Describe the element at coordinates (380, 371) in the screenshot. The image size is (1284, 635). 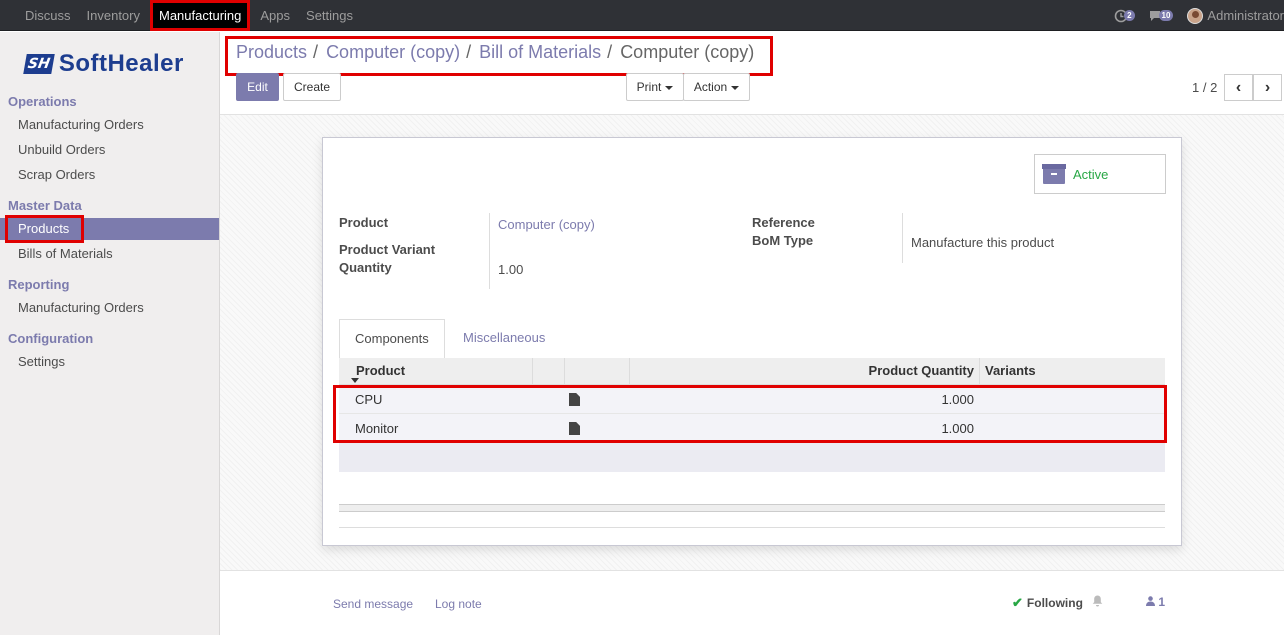
I see `column-product: Product` at that location.